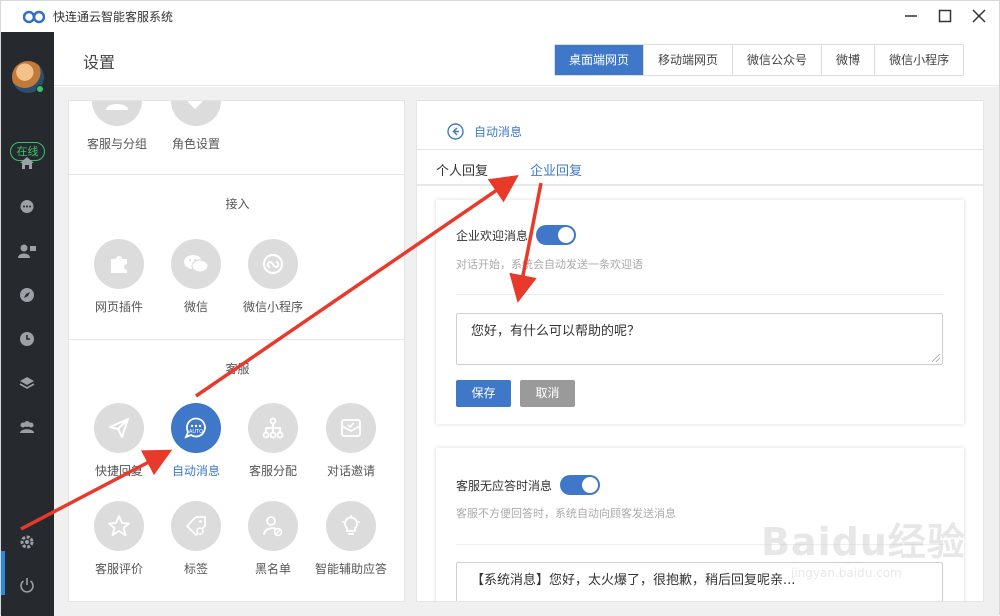 Image resolution: width=1000 pixels, height=616 pixels. I want to click on layers-icon, so click(27, 383).